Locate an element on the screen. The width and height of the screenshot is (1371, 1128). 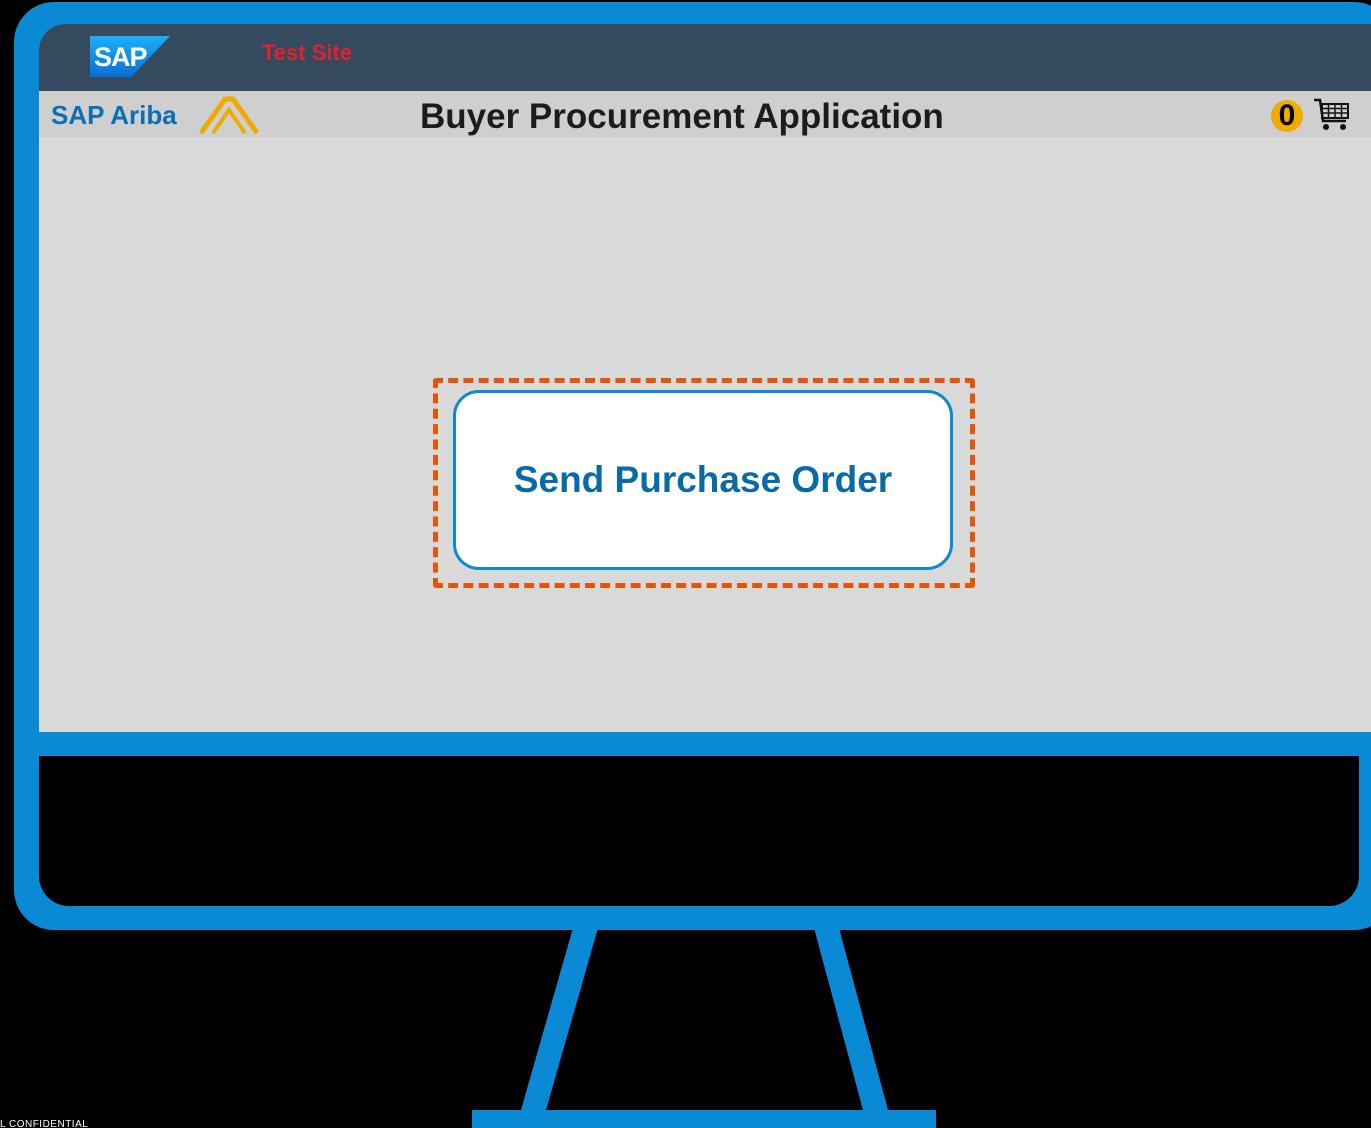
confidential-label: L CONFIDENTIAL is located at coordinates (44, 1123).